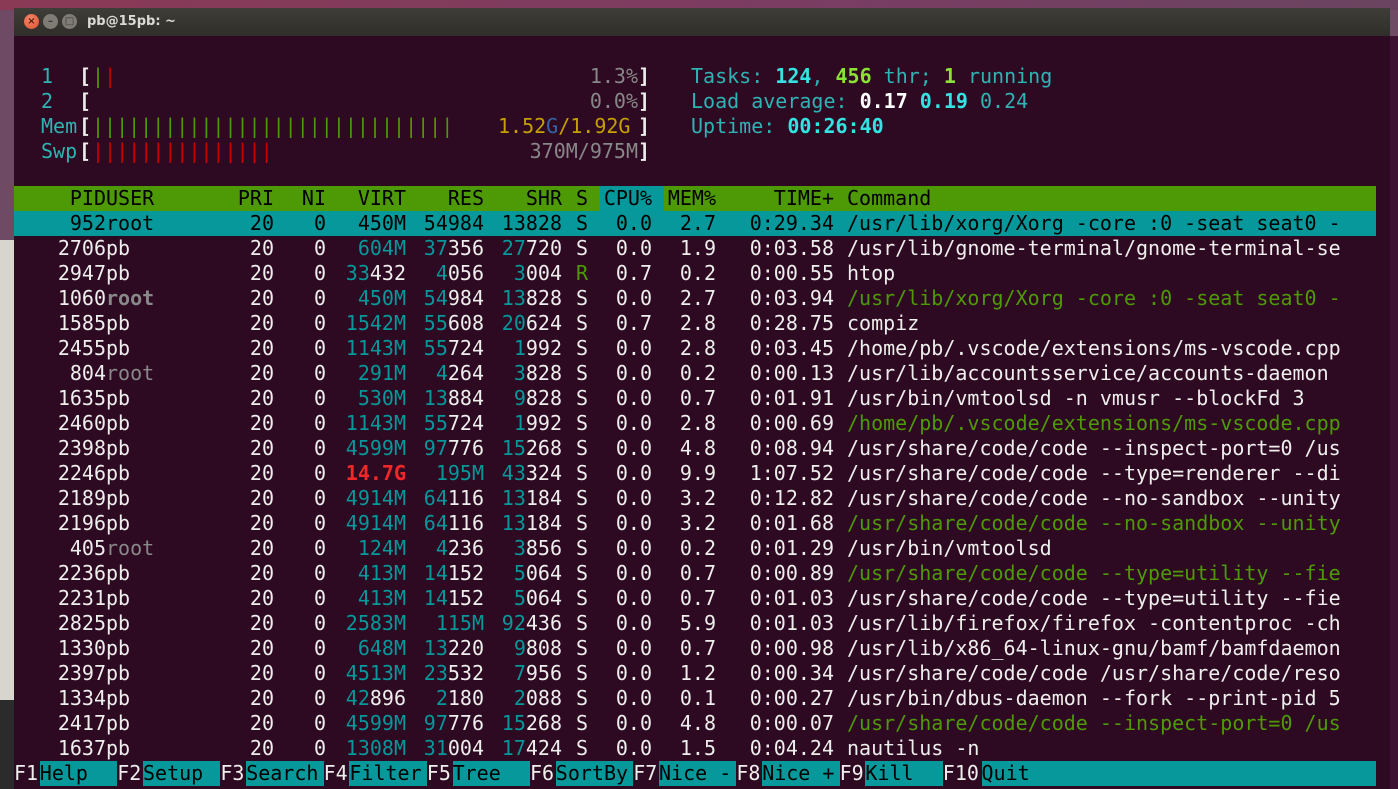  What do you see at coordinates (273, 126) in the screenshot?
I see `mem-bars: ||||||||||||||||||||||||||||||` at bounding box center [273, 126].